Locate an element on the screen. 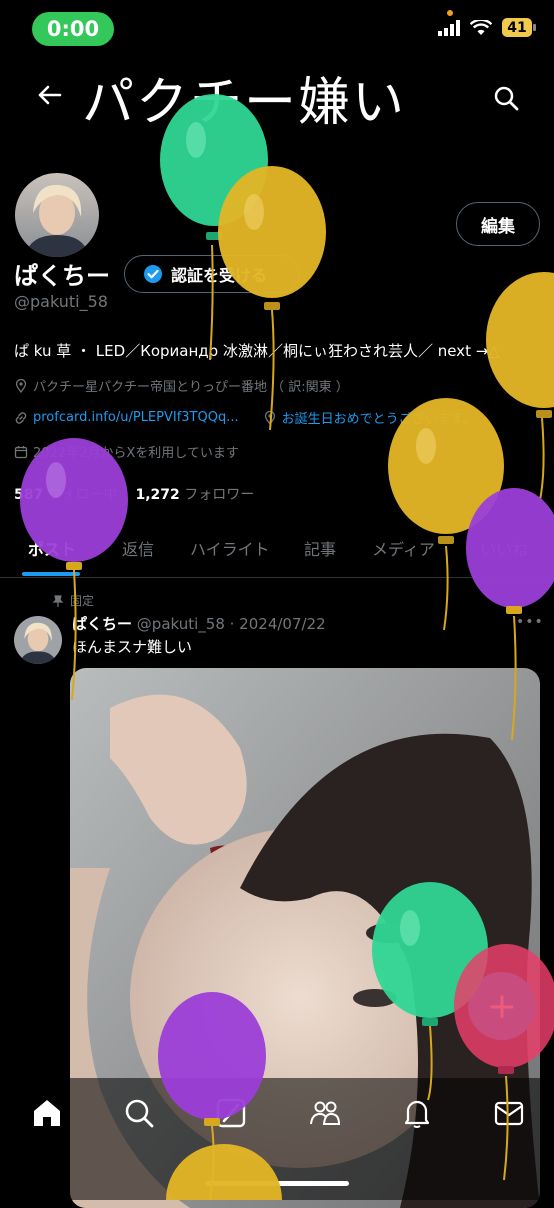 The width and height of the screenshot is (554, 1208). tab-articles: 記事 is located at coordinates (320, 548).